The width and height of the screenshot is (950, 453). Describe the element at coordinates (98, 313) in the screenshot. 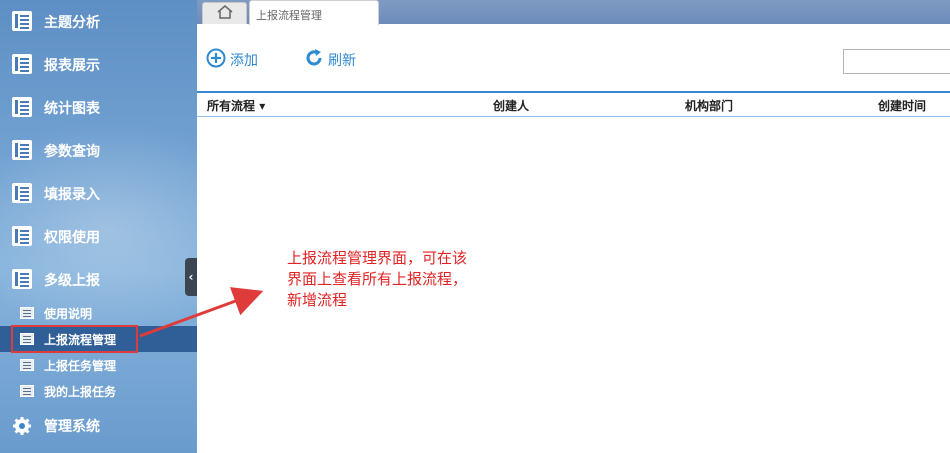

I see `sidebar-subitem-usage-guide: 使用说明` at that location.